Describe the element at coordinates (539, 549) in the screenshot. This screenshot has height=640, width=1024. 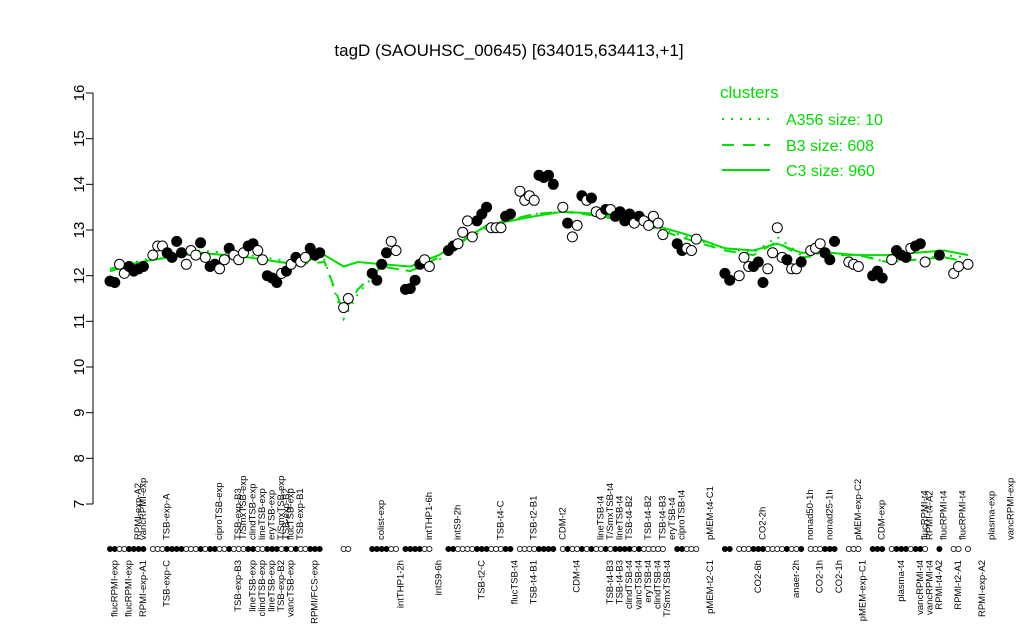
I see `sample-rug` at that location.